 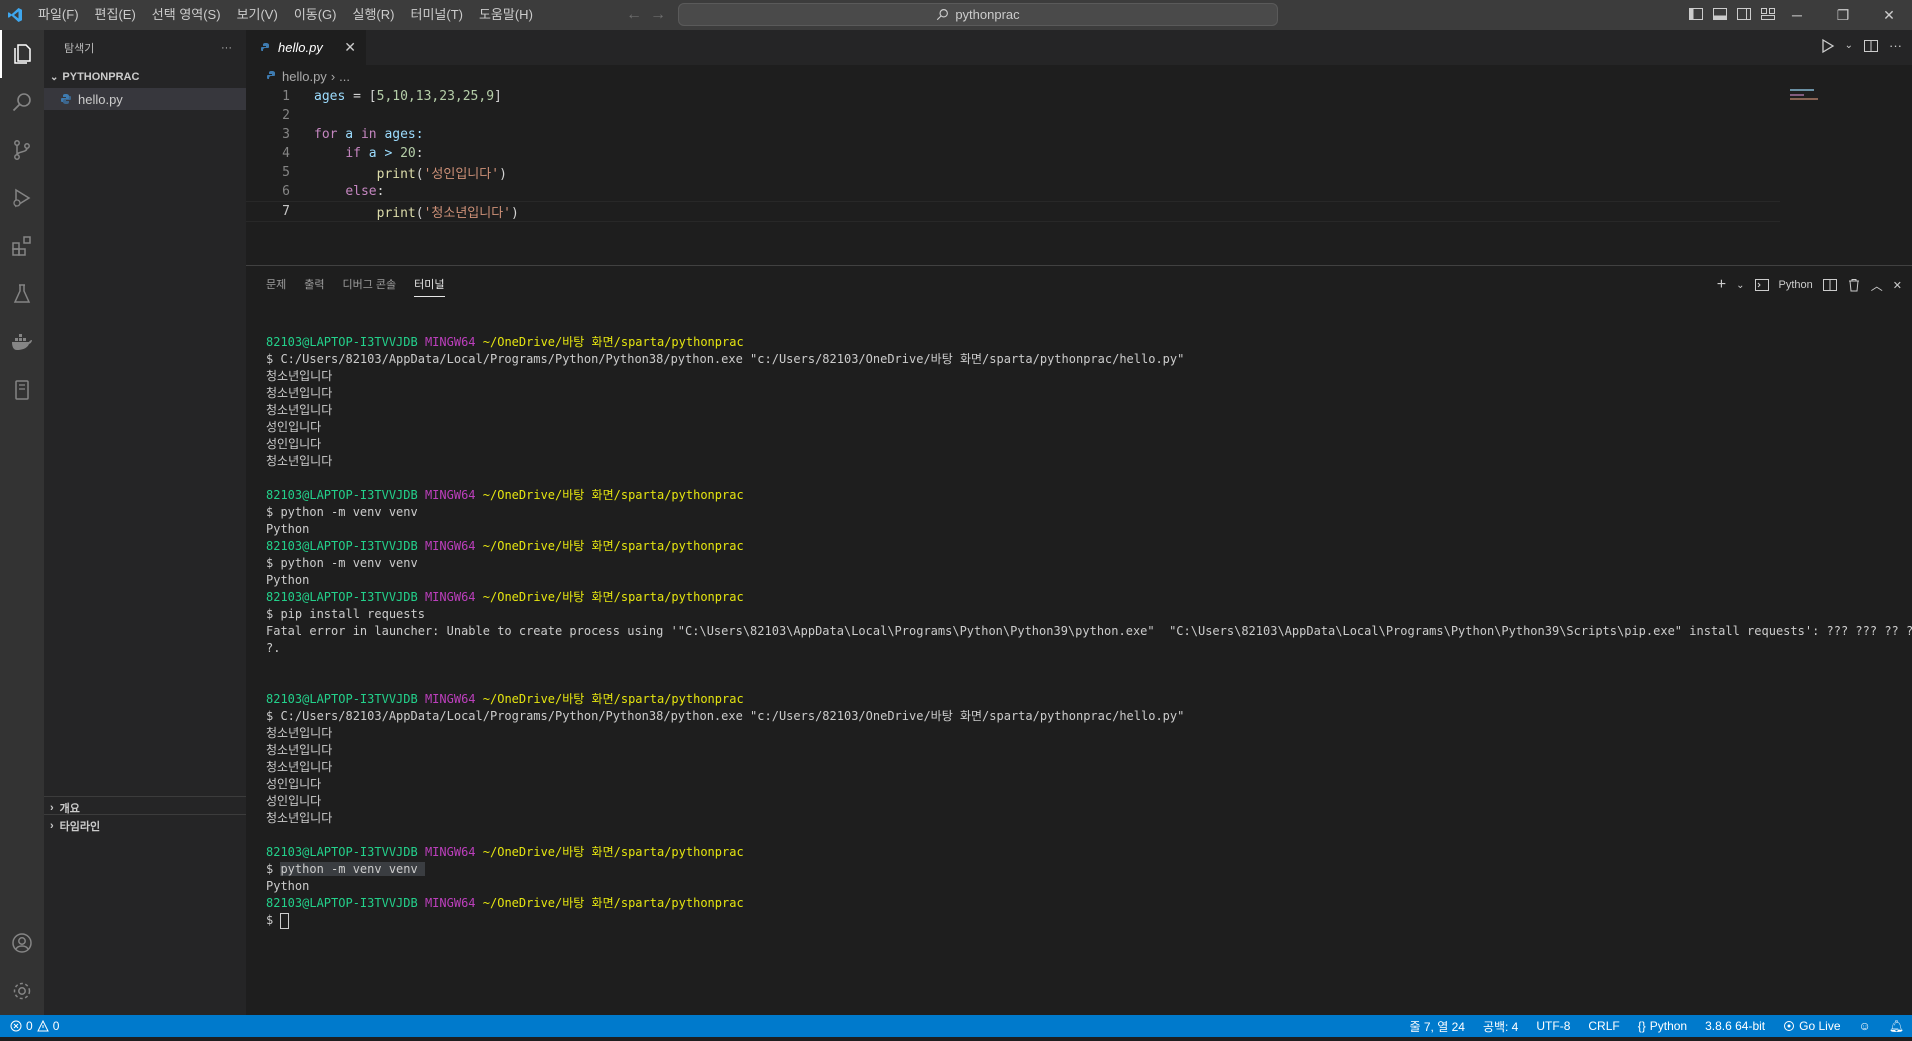 What do you see at coordinates (461, 174) in the screenshot?
I see `code-token: '성인입니다'` at bounding box center [461, 174].